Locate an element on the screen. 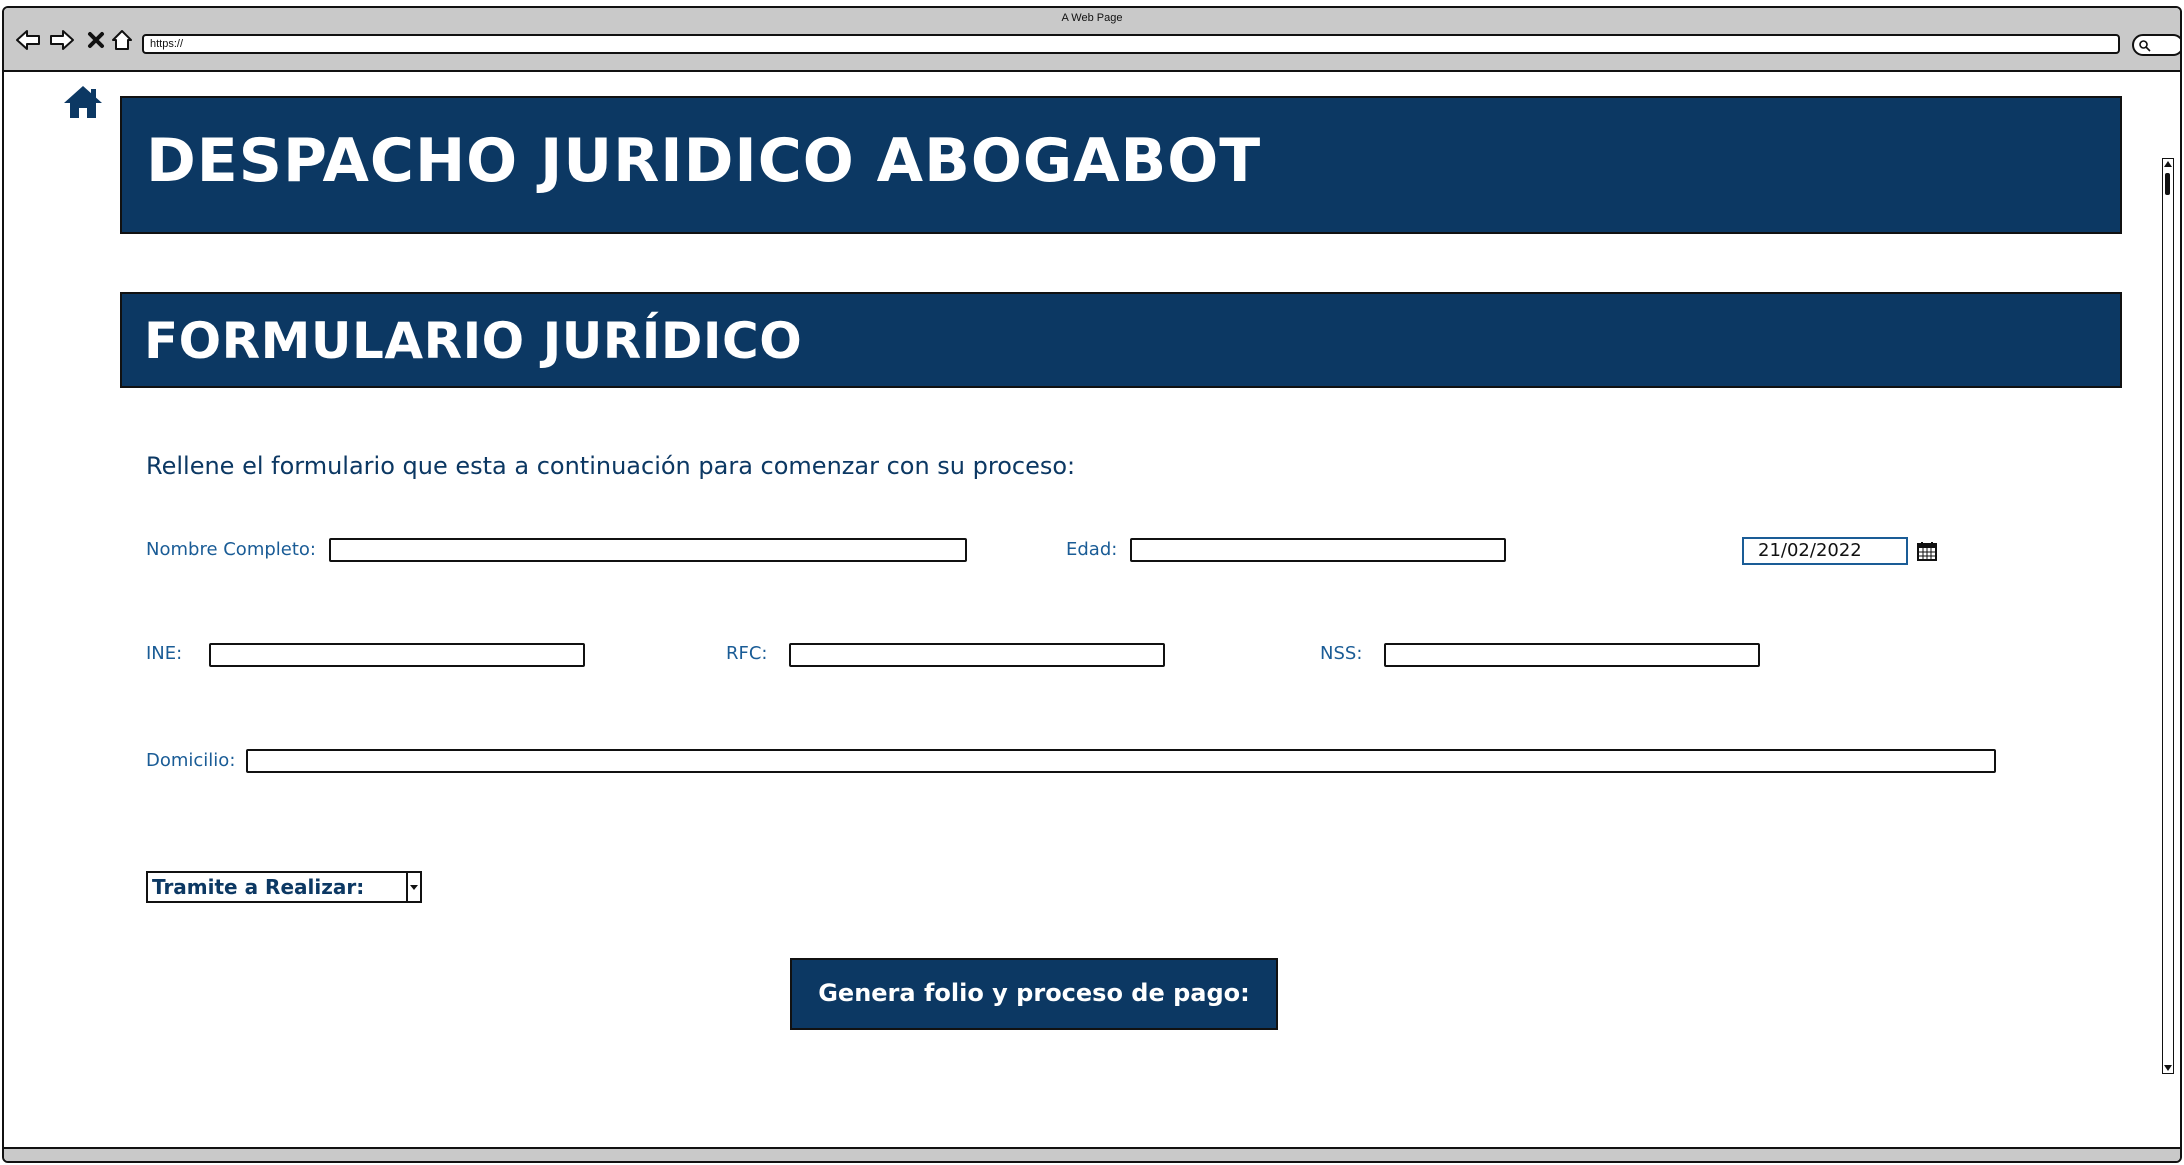 Image resolution: width=2184 pixels, height=1165 pixels. ine-label: INE: is located at coordinates (164, 653).